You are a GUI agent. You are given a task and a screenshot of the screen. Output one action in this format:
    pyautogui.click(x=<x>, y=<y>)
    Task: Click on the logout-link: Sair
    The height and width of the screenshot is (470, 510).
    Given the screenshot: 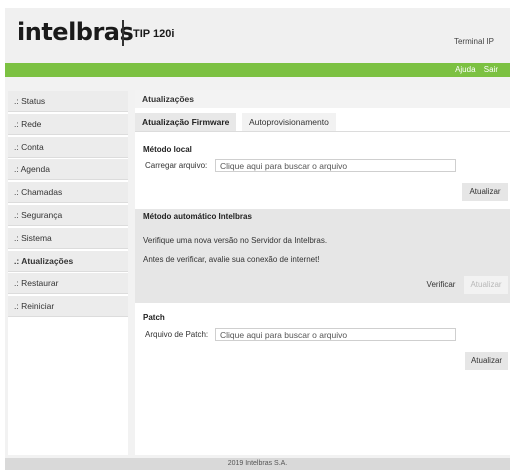 What is the action you would take?
    pyautogui.click(x=491, y=69)
    